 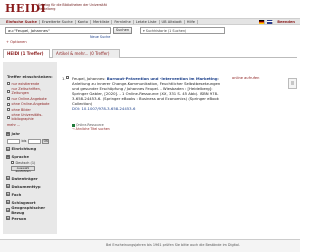 What do you see at coordinates (26, 53) in the screenshot?
I see `tab-heidi: HEIDI (1 Treffer)` at bounding box center [26, 53].